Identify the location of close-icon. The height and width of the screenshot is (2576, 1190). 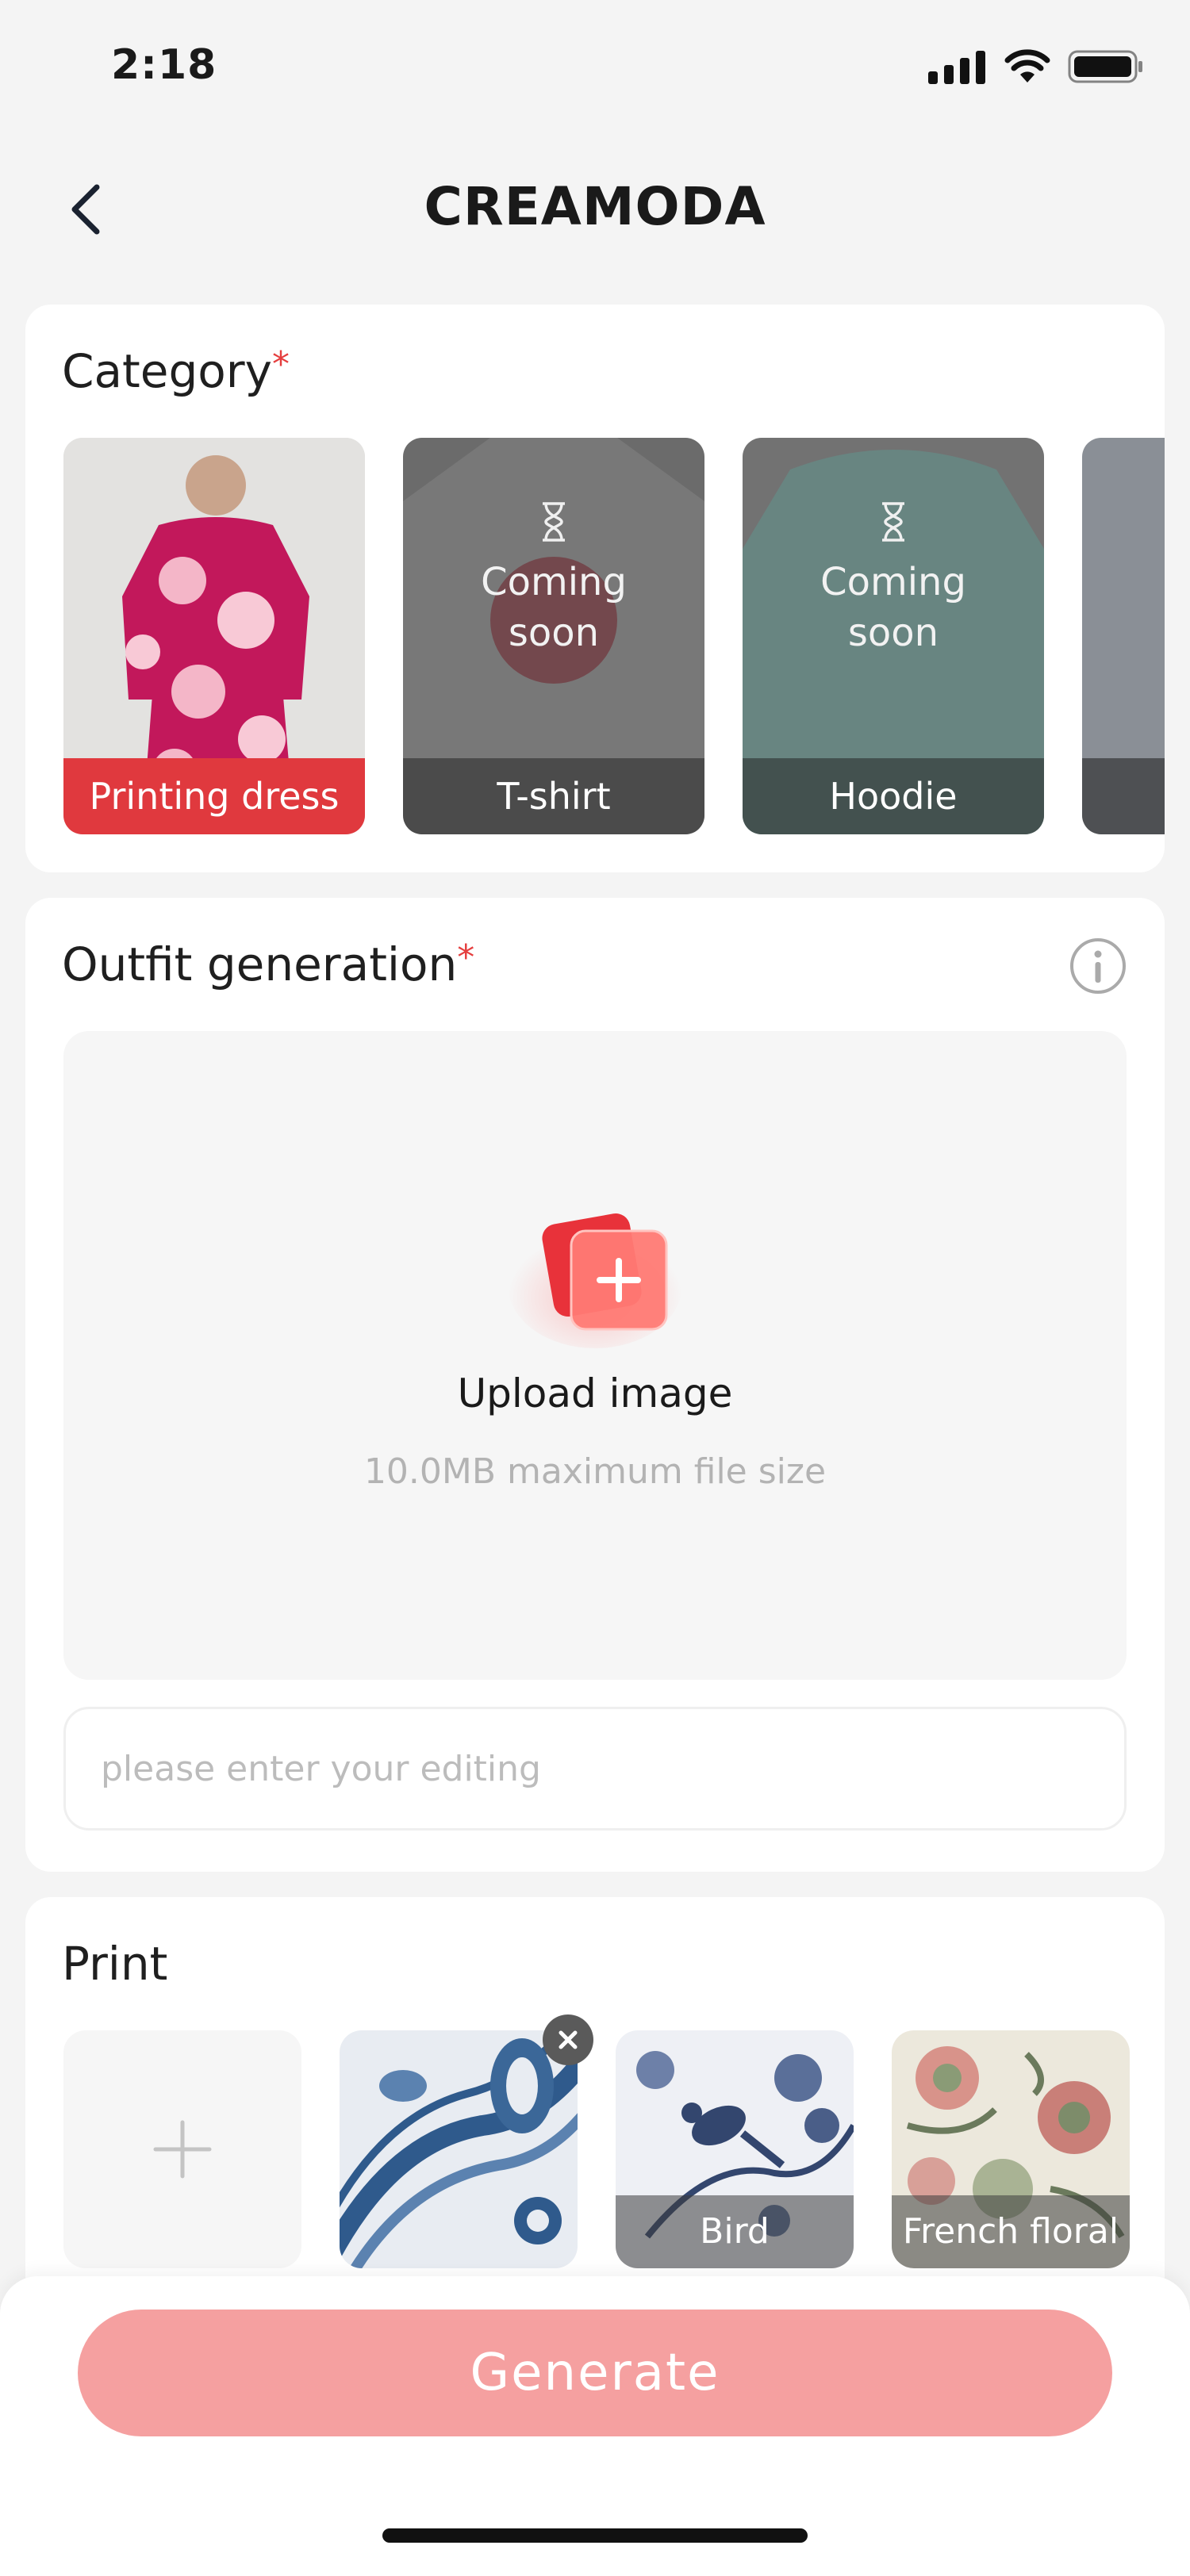
(568, 2039).